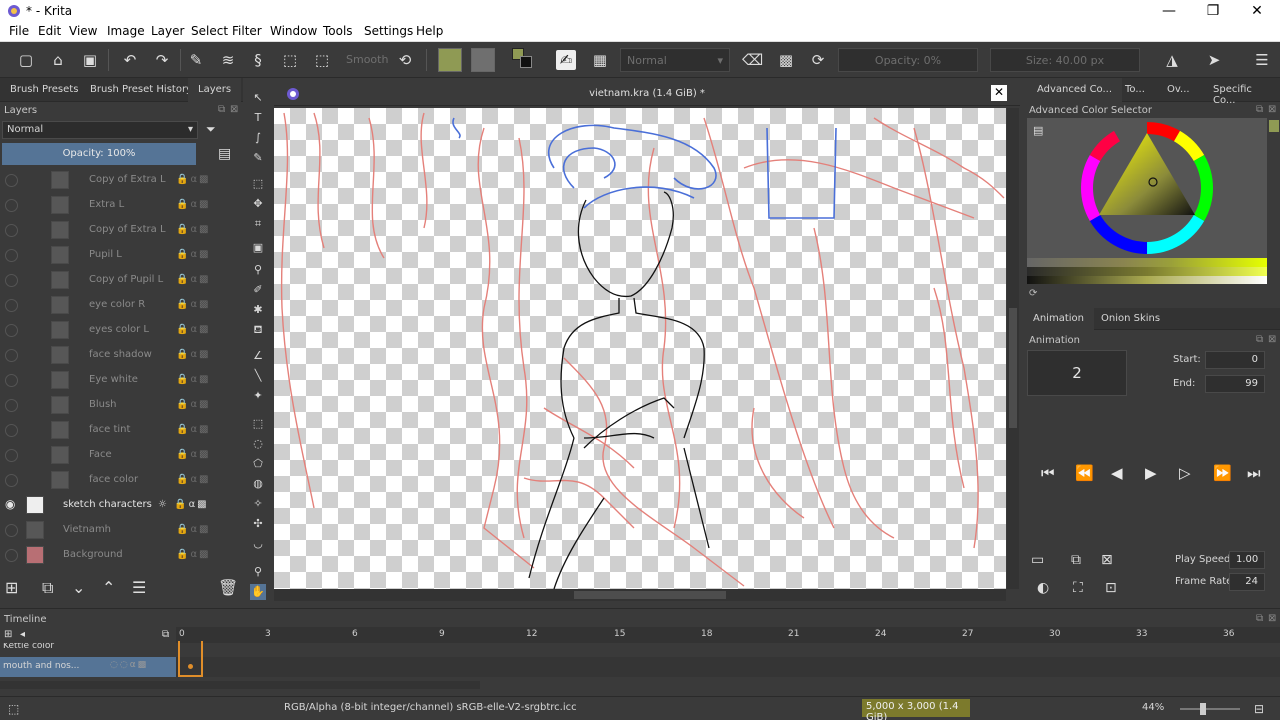 Image resolution: width=1280 pixels, height=720 pixels. What do you see at coordinates (141, 90) in the screenshot?
I see `tab-brush-preset-history: Brush Preset History` at bounding box center [141, 90].